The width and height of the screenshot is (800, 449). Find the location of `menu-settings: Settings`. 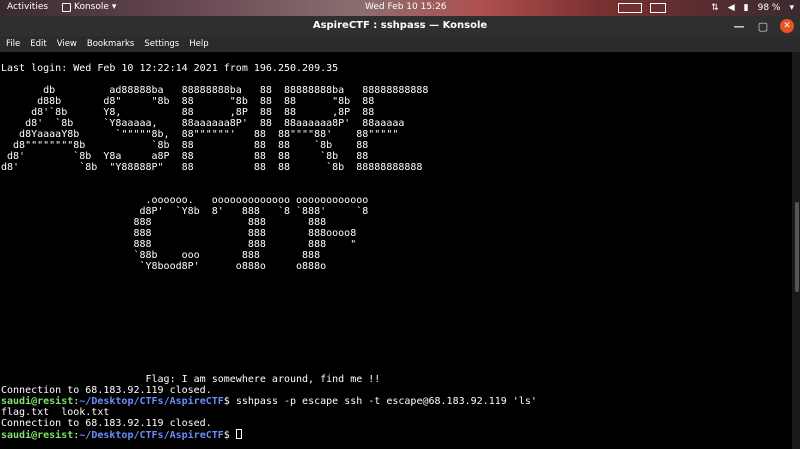

menu-settings: Settings is located at coordinates (161, 44).